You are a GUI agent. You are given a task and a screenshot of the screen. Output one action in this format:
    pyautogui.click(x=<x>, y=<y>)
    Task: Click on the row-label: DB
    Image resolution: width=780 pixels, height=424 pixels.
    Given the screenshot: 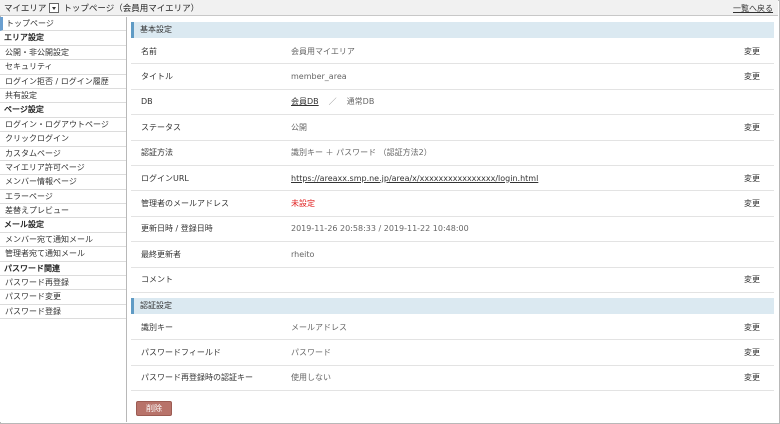 What is the action you would take?
    pyautogui.click(x=147, y=102)
    